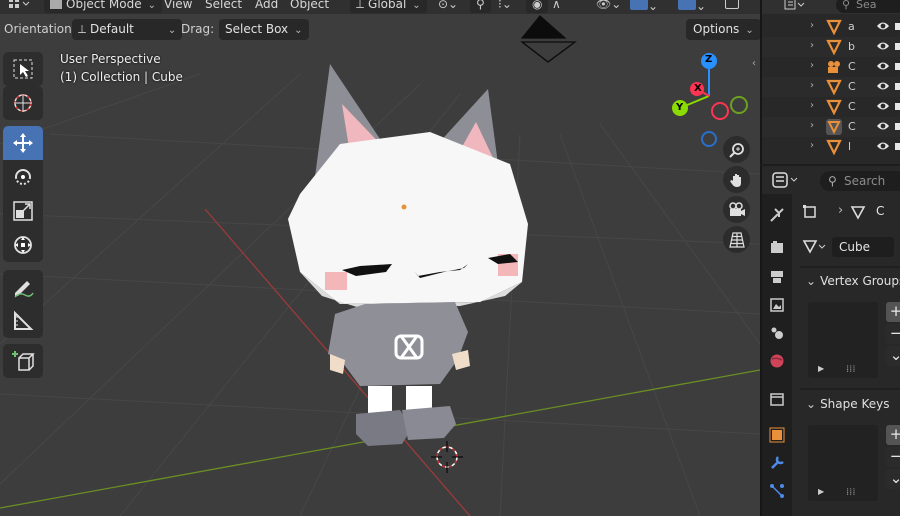 The width and height of the screenshot is (900, 516). I want to click on drag-dropdown: Select Box ⌄, so click(264, 29).